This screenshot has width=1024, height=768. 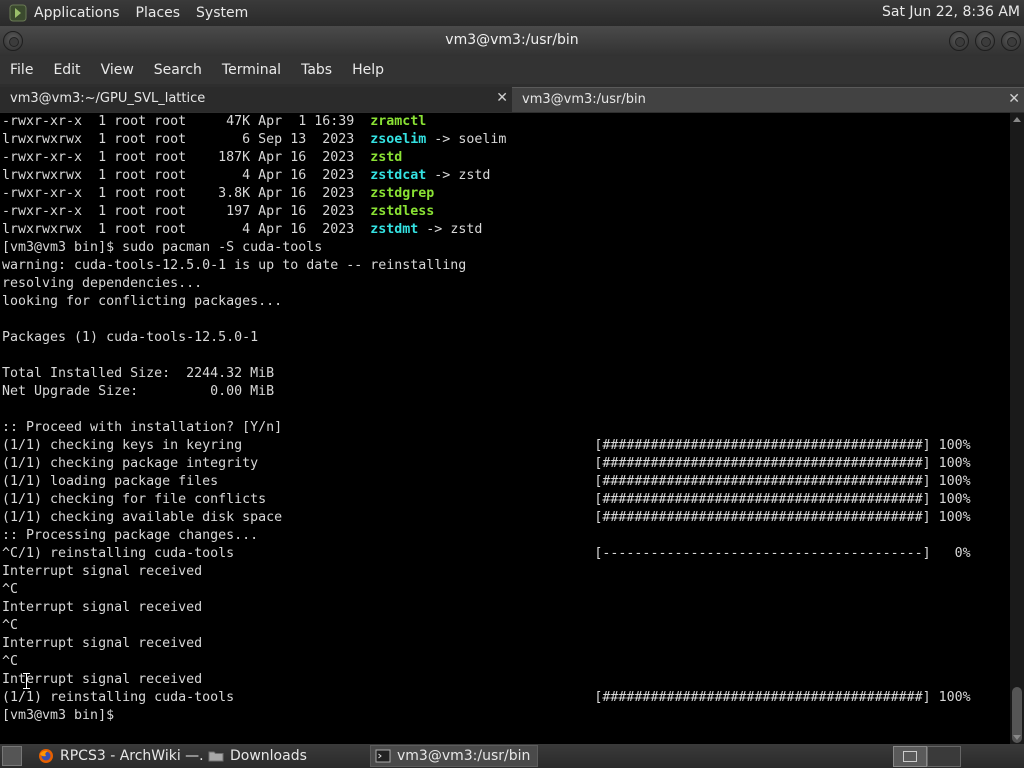 I want to click on symlink-target: -> soelim, so click(x=466, y=139).